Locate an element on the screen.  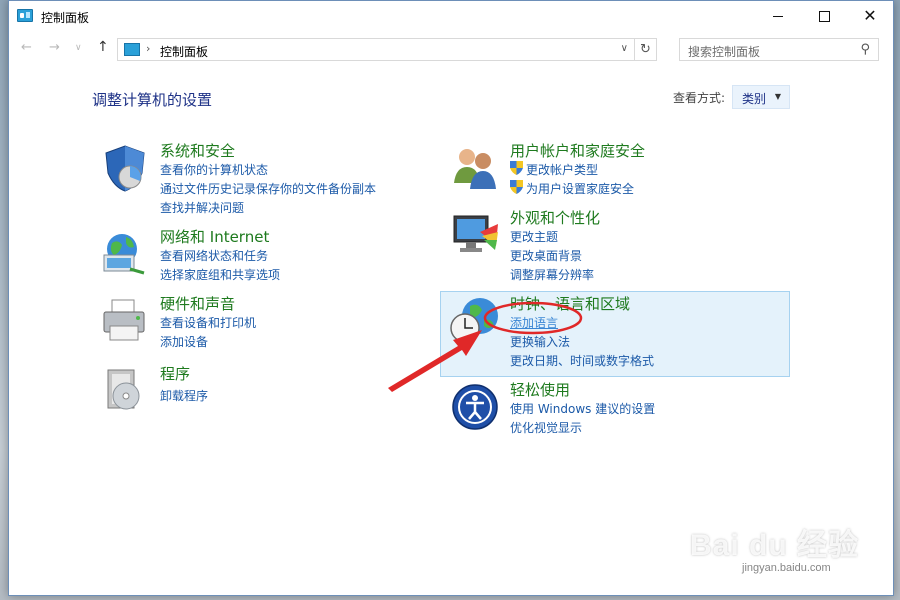
link-optimize-display: 优化视觉显示 is located at coordinates (546, 427).